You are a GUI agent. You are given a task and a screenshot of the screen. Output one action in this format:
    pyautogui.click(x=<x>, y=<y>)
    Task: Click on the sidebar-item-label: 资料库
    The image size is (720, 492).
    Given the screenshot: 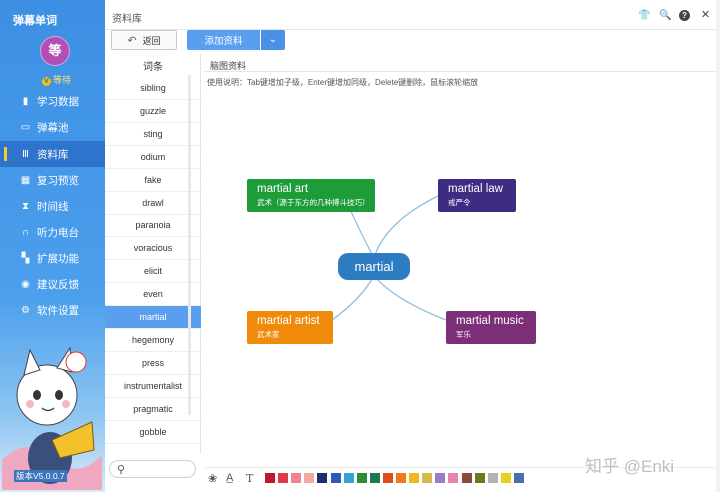 What is the action you would take?
    pyautogui.click(x=53, y=154)
    